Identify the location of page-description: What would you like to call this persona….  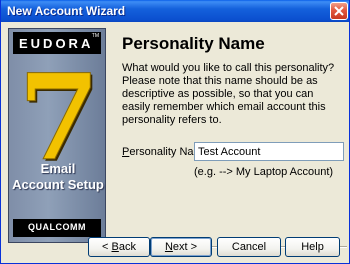
(228, 94).